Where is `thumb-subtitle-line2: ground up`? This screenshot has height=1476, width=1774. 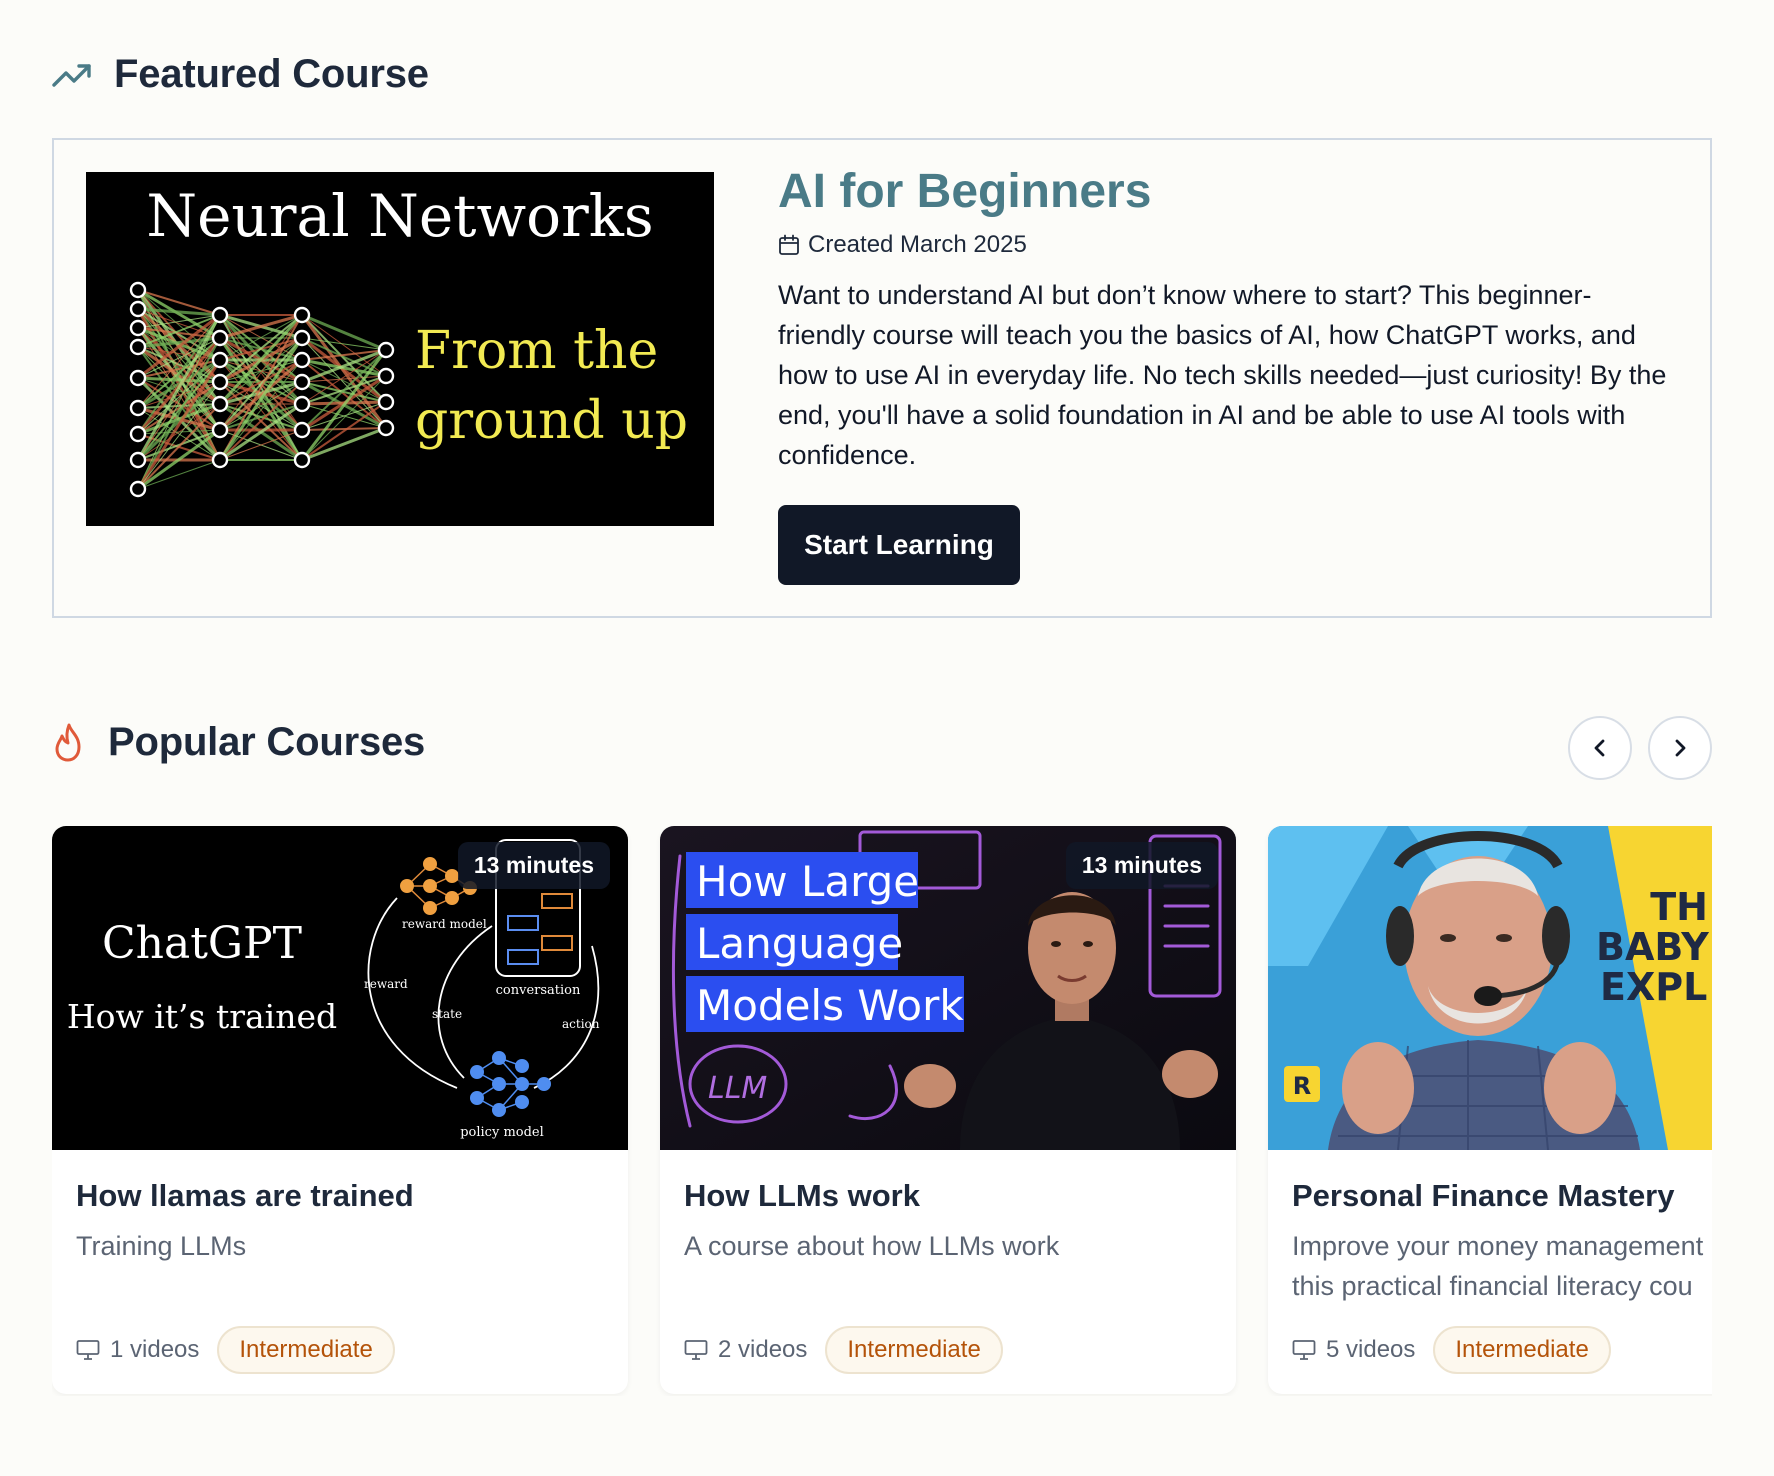
thumb-subtitle-line2: ground up is located at coordinates (551, 421).